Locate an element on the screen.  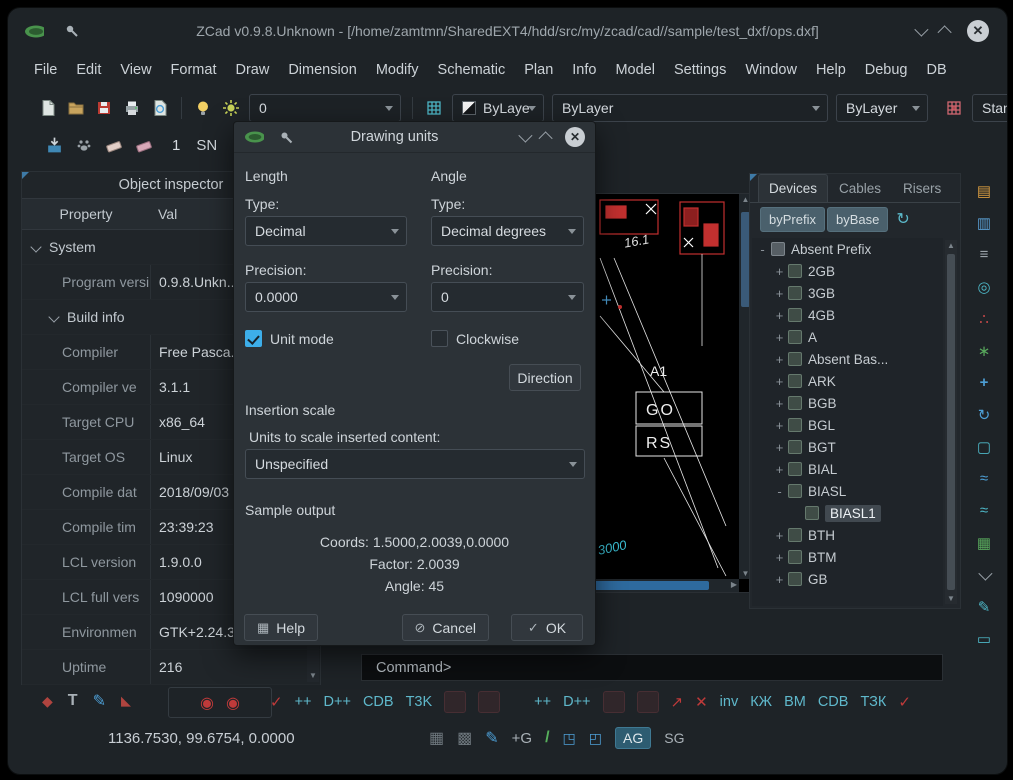
lineweight-combo: ByLayer is located at coordinates (882, 108).